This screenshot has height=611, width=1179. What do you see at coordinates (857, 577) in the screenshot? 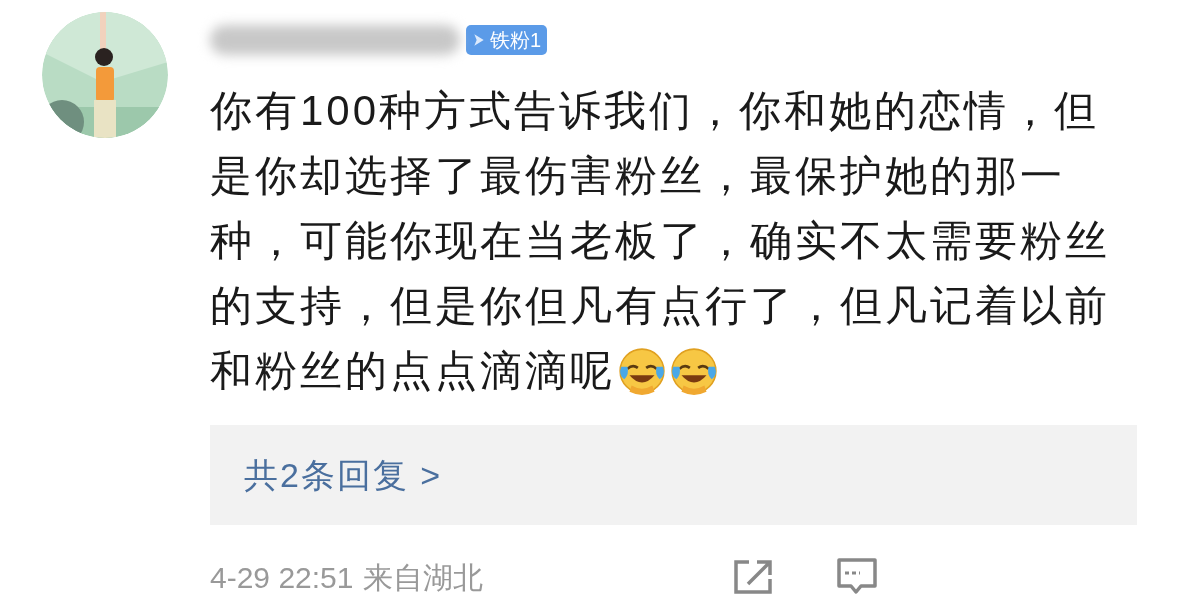
I see `comment-icon` at bounding box center [857, 577].